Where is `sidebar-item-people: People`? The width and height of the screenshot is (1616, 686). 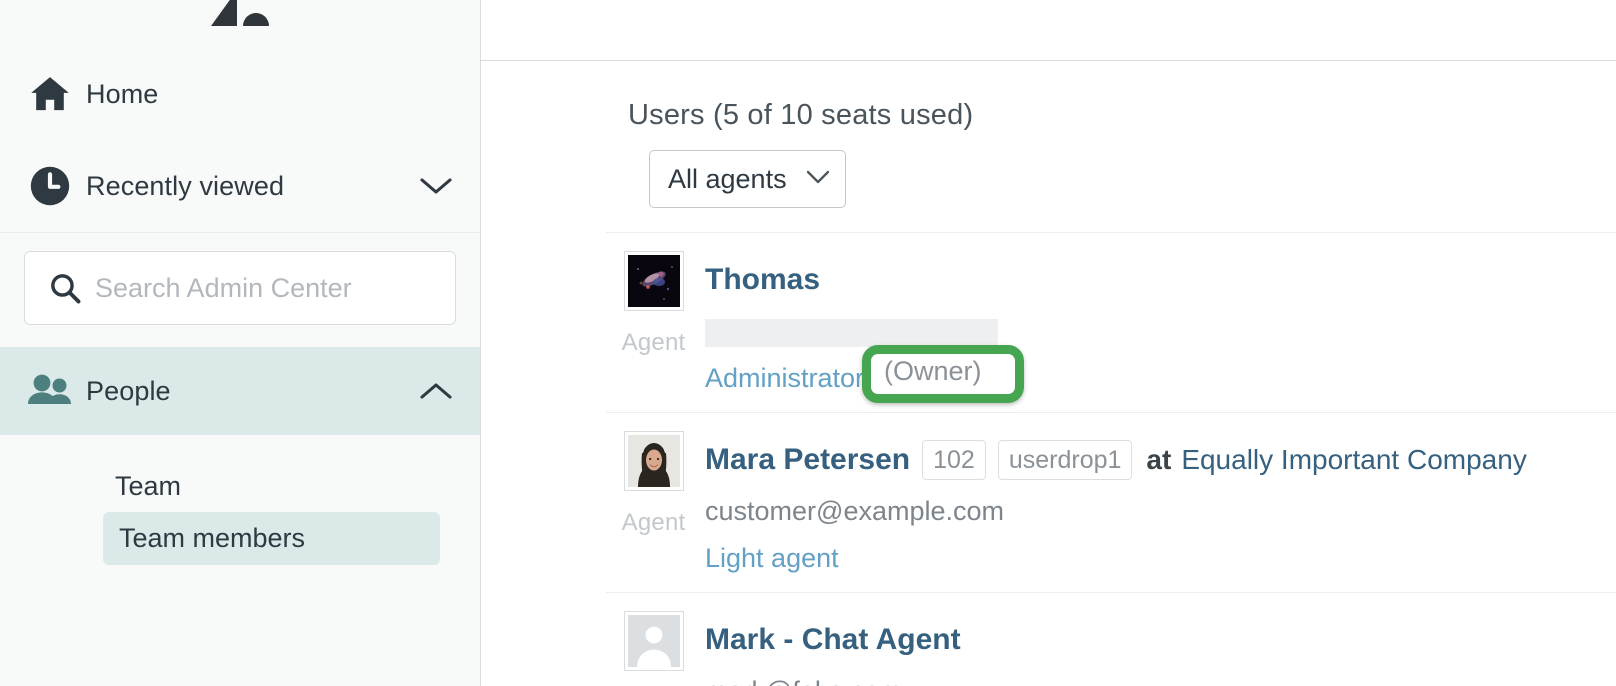
sidebar-item-people: People is located at coordinates (240, 391).